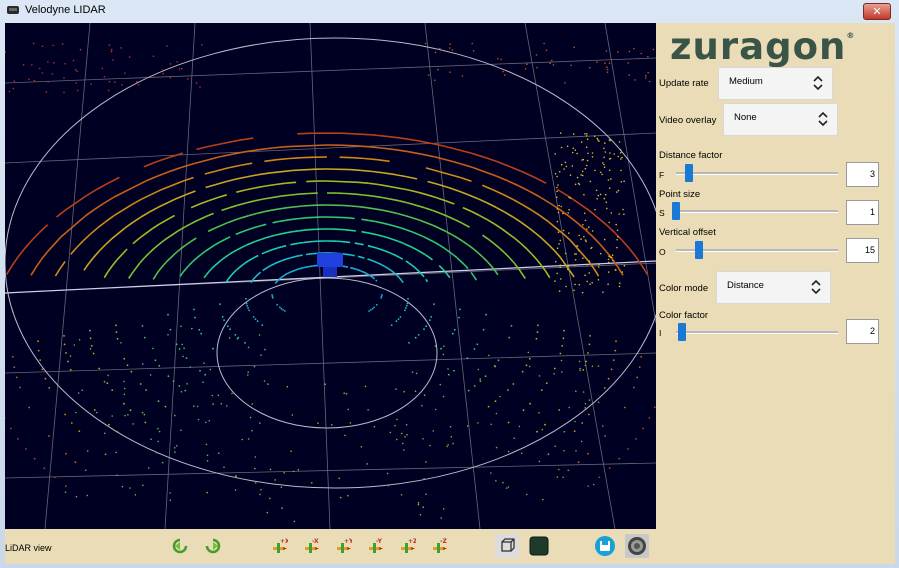 This screenshot has height=568, width=899. What do you see at coordinates (213, 546) in the screenshot?
I see `rotate-right-icon` at bounding box center [213, 546].